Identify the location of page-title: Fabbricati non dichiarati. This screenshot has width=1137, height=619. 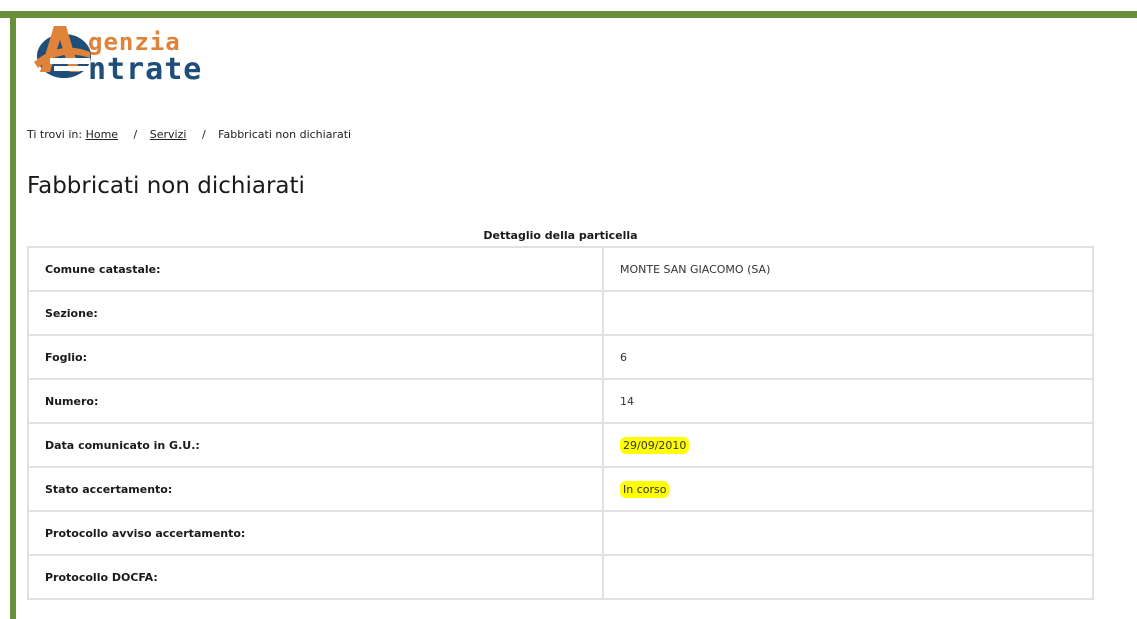
(166, 186).